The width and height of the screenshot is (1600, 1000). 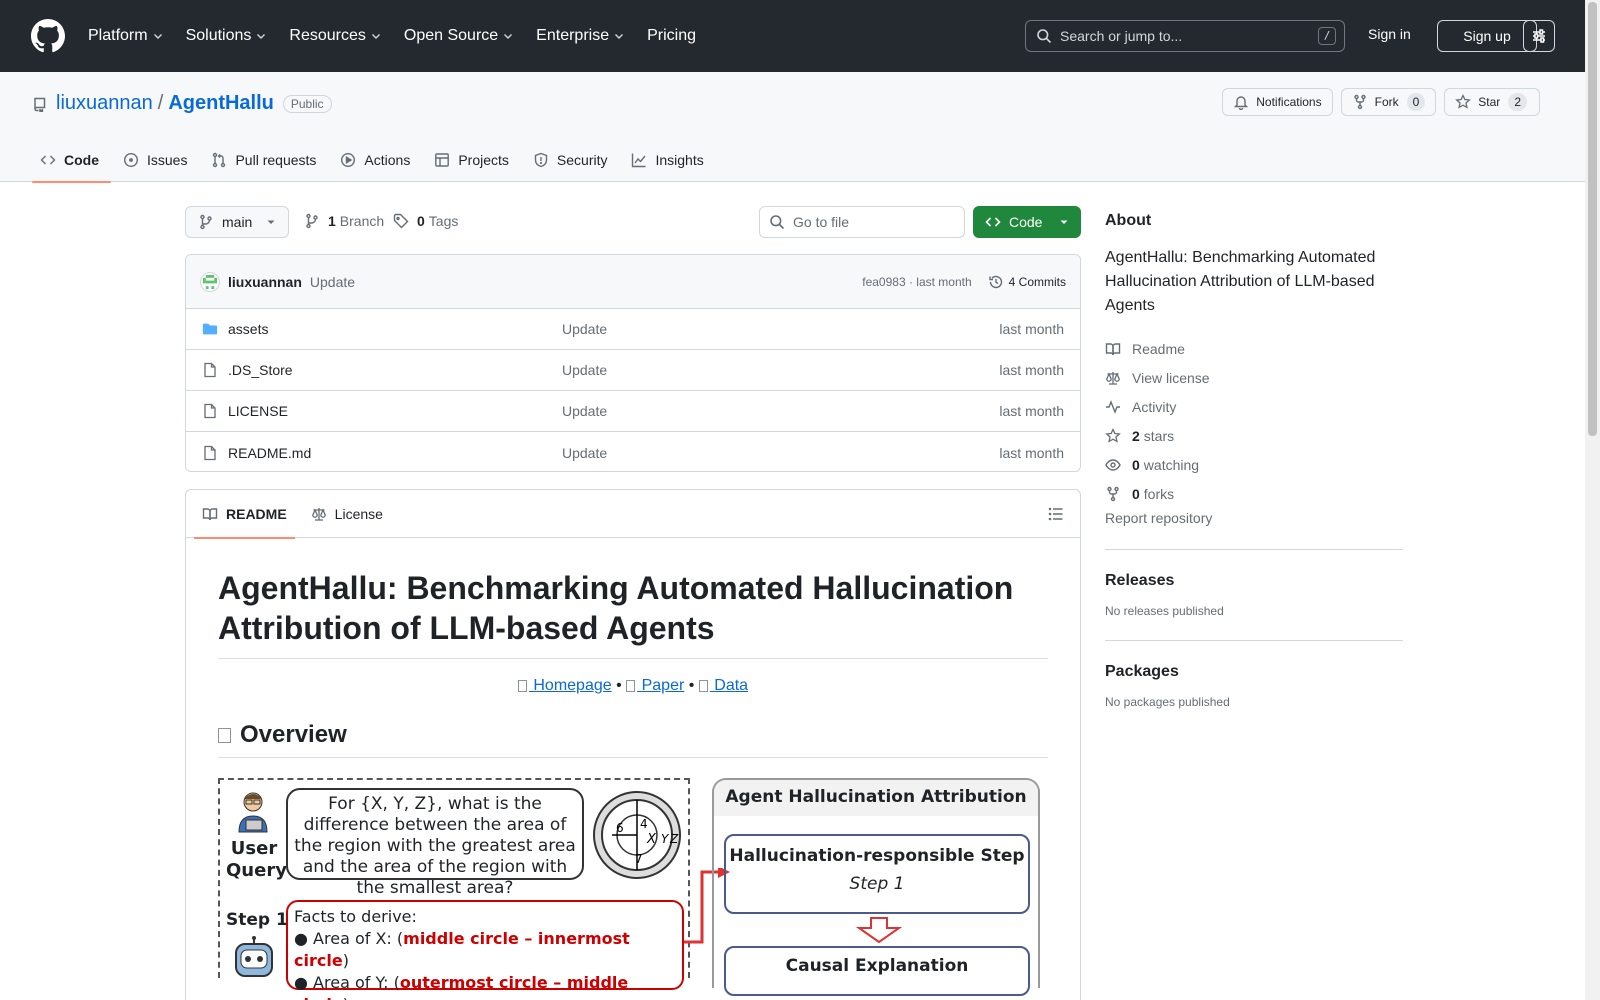 I want to click on page-scrollbar, so click(x=1592, y=500).